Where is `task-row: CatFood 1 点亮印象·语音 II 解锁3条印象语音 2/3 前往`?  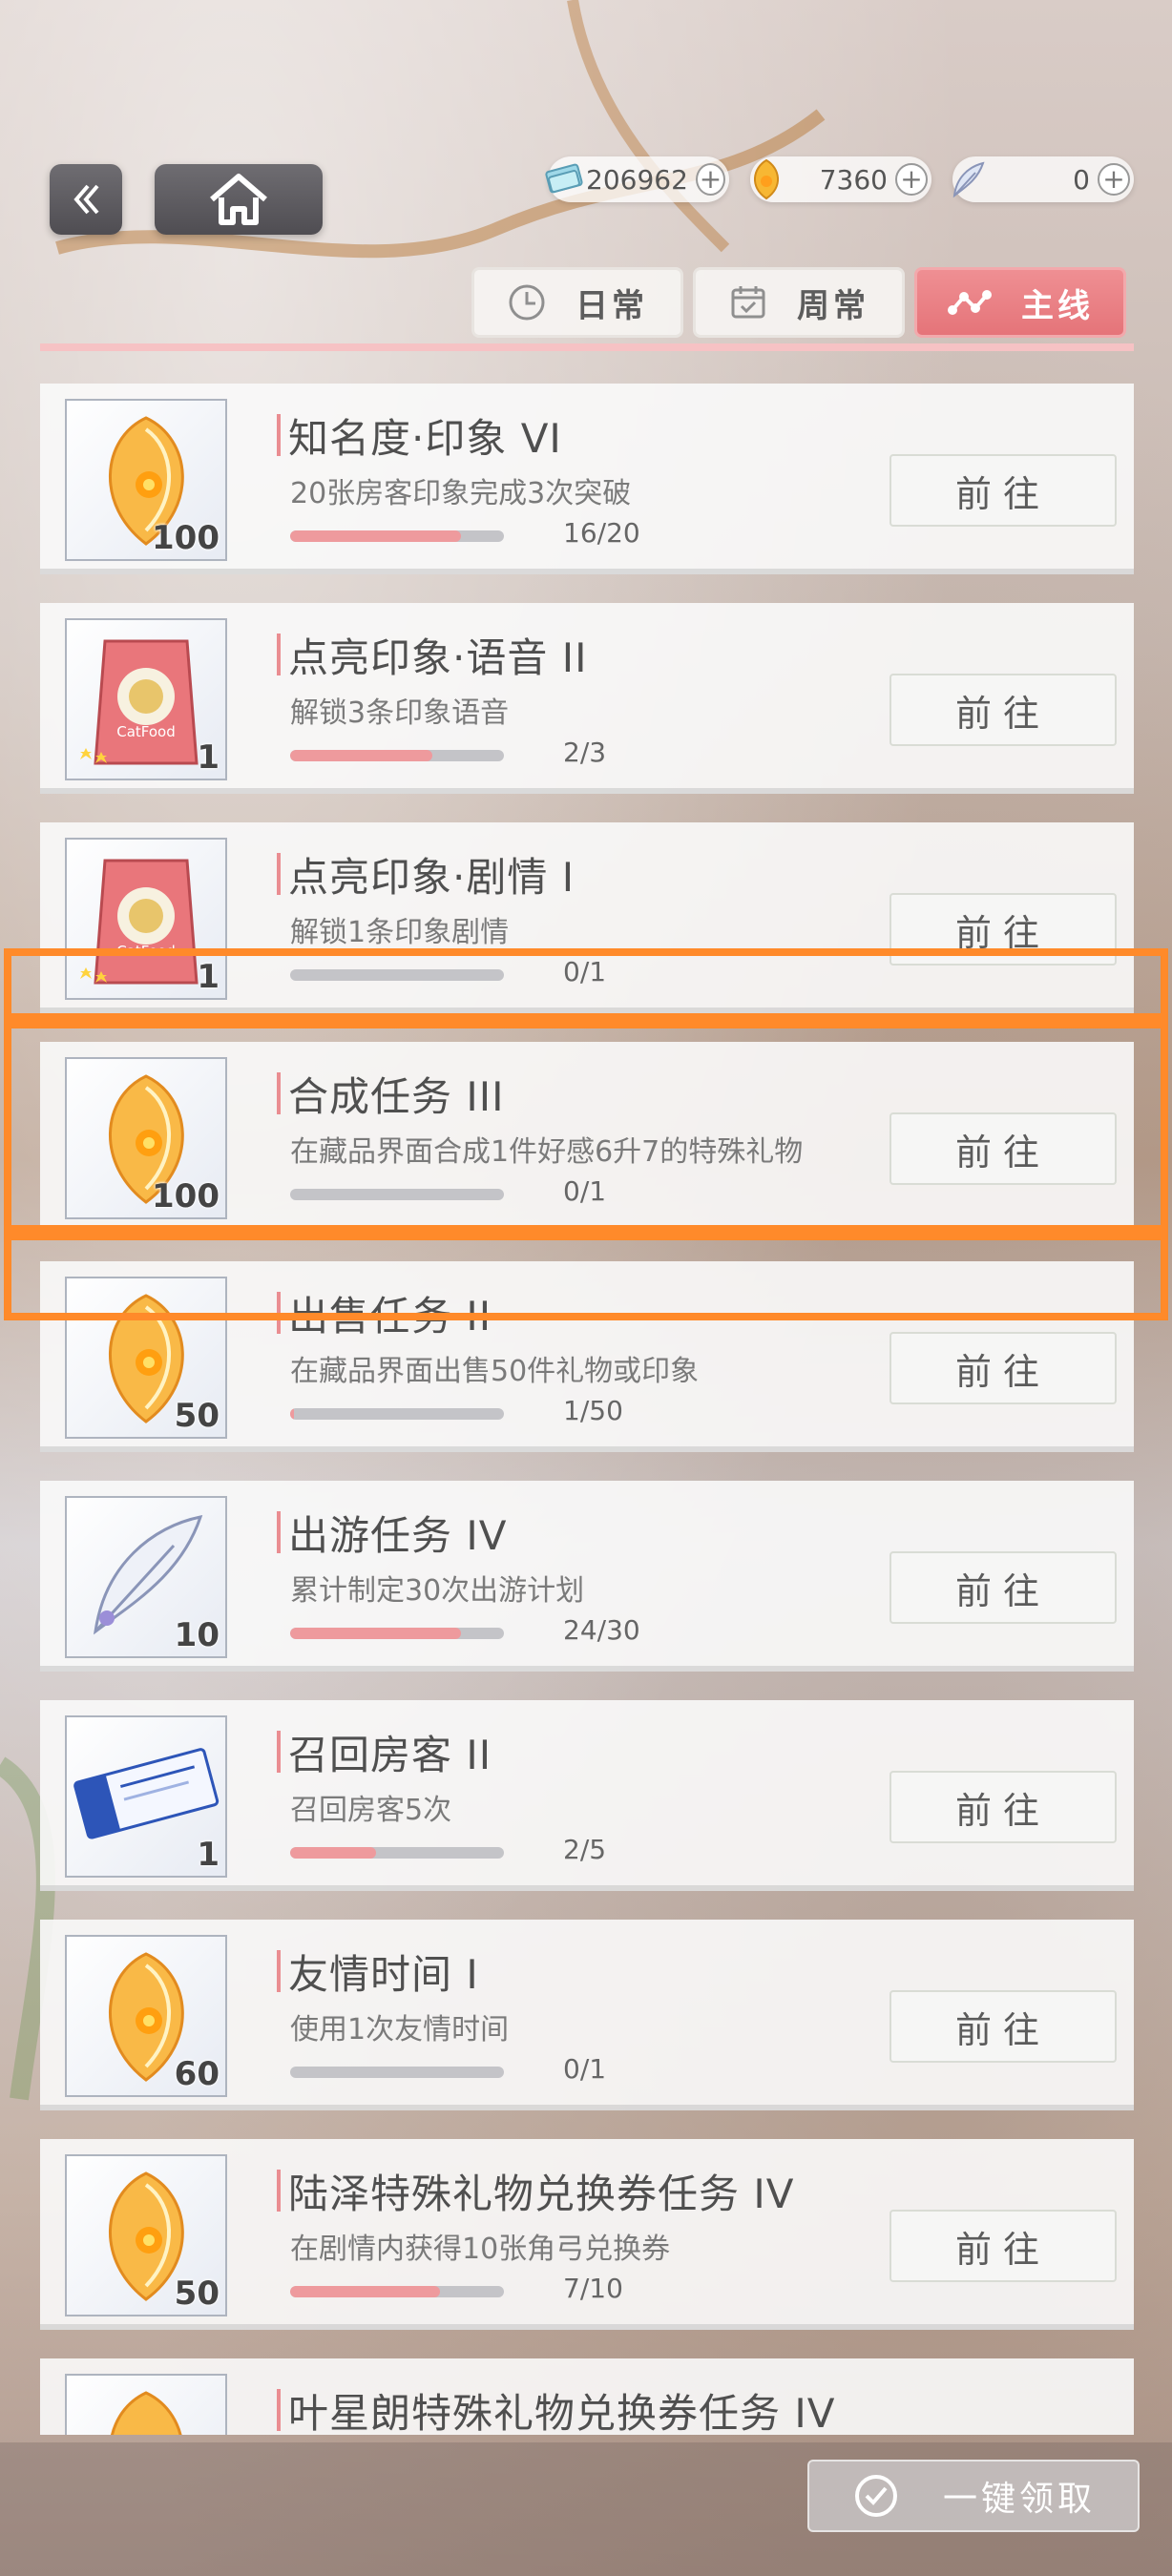
task-row: CatFood 1 点亮印象·语音 II 解锁3条印象语音 2/3 前往 is located at coordinates (587, 698).